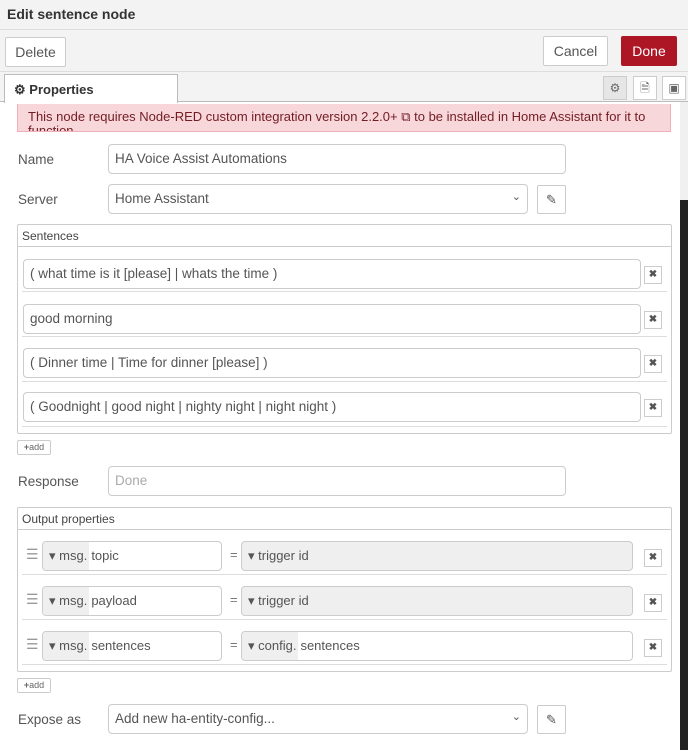 The width and height of the screenshot is (688, 750). I want to click on appearance-frame-icon: ▣, so click(674, 88).